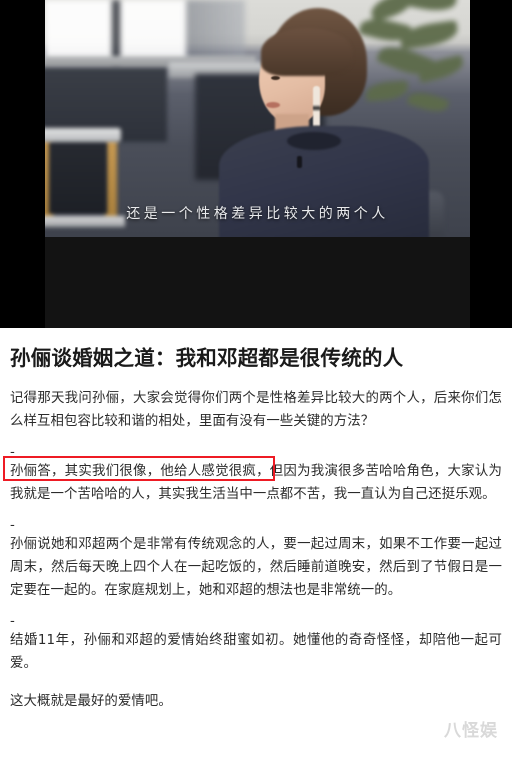  What do you see at coordinates (307, 52) in the screenshot?
I see `person-fringe` at bounding box center [307, 52].